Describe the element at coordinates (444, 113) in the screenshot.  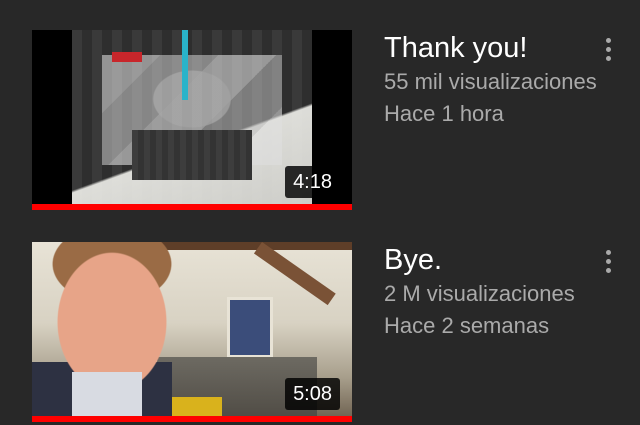
I see `upload-age: Hace 1 hora` at that location.